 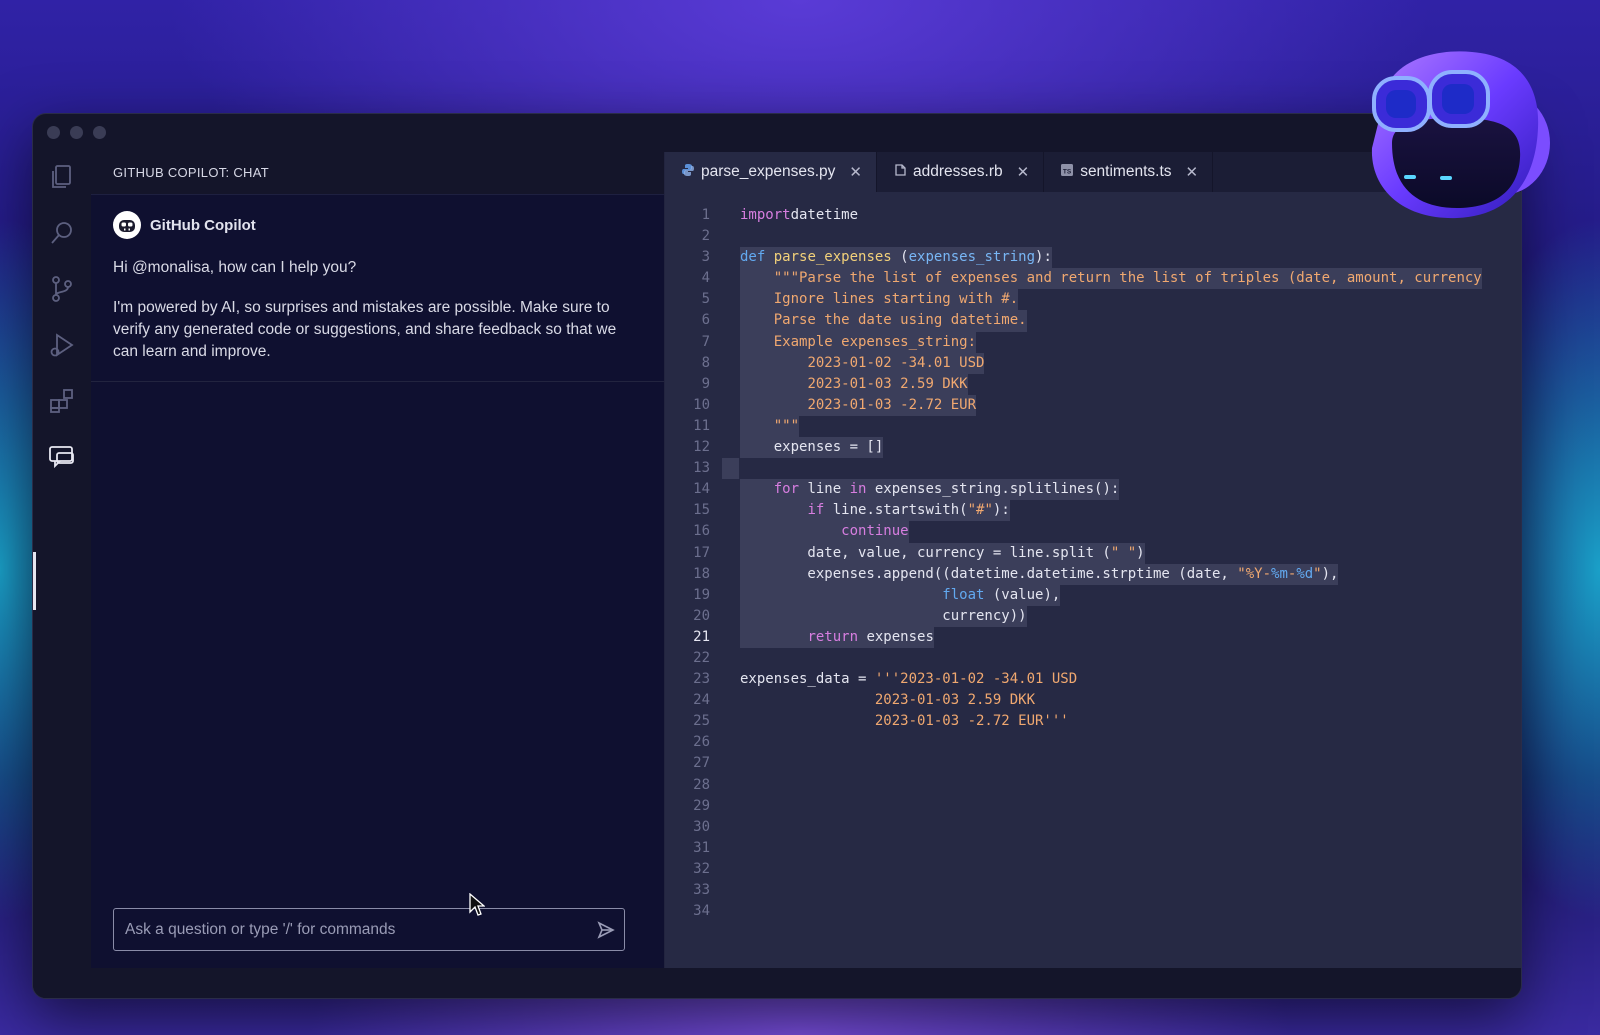 What do you see at coordinates (701, 868) in the screenshot?
I see `line-number: 32` at bounding box center [701, 868].